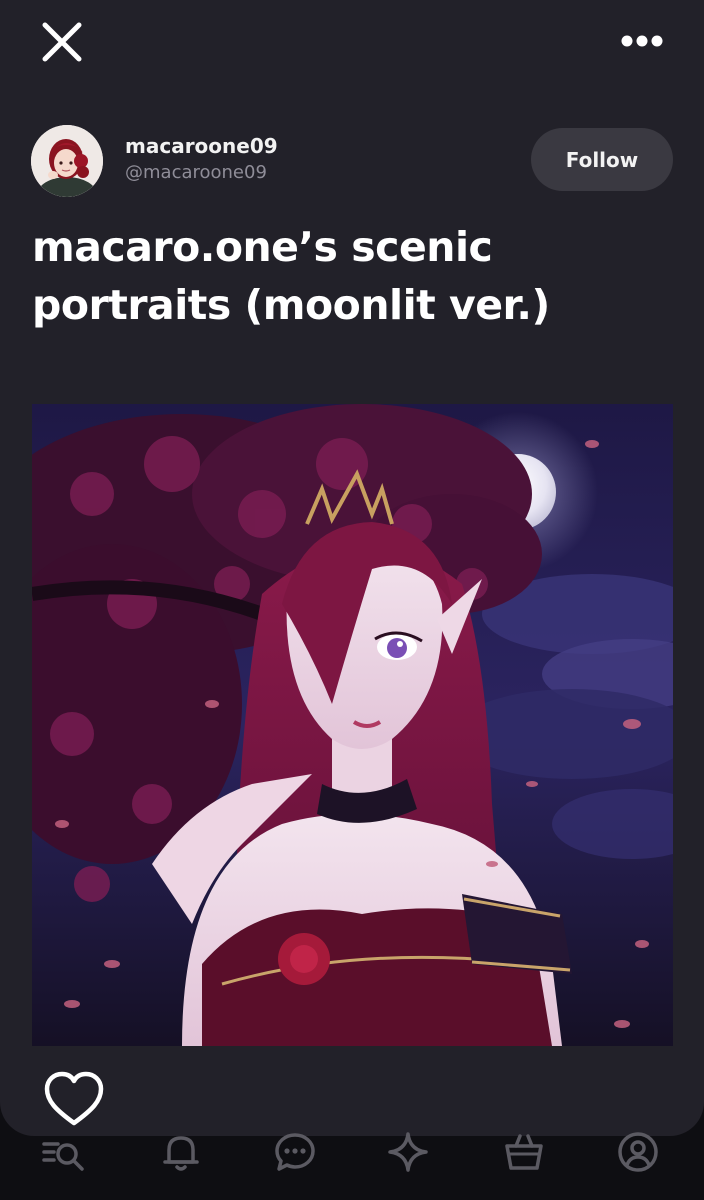  I want to click on nav-search-feed, so click(64, 1152).